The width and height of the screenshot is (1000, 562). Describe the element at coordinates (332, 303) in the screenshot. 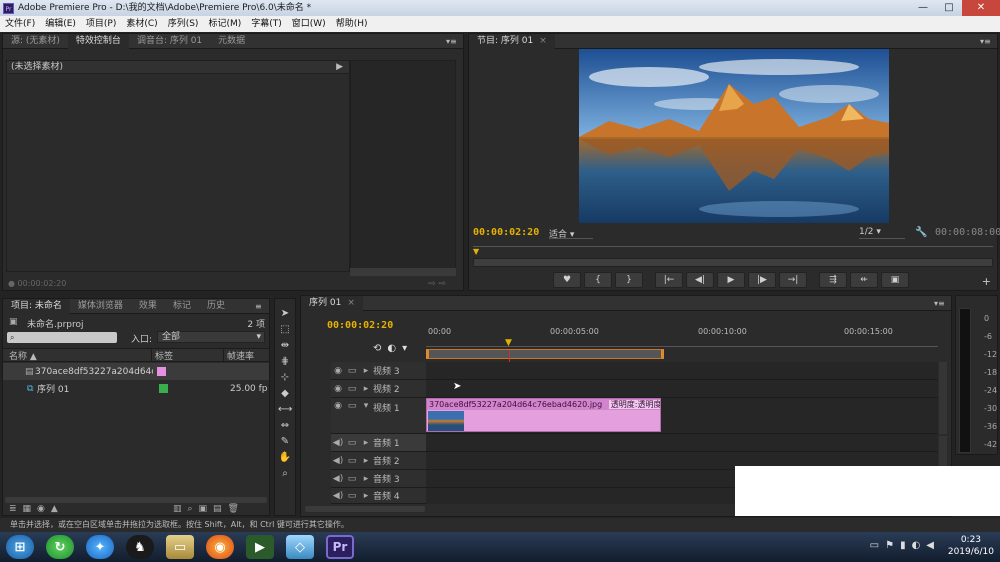

I see `tab-sequence: 序列 01 ×` at that location.